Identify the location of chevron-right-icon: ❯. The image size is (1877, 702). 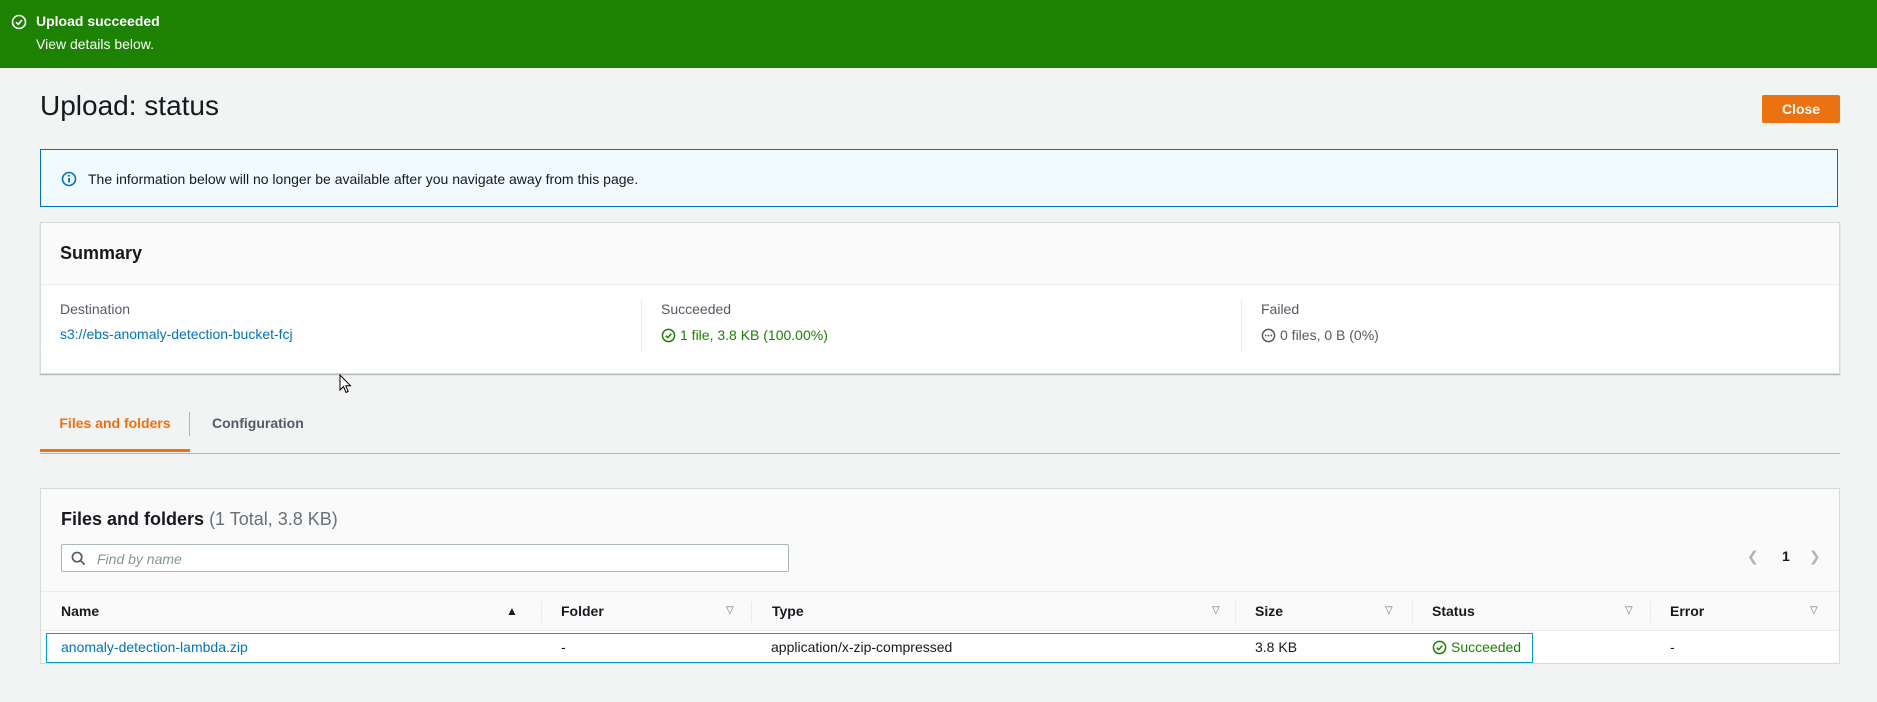
(1815, 556).